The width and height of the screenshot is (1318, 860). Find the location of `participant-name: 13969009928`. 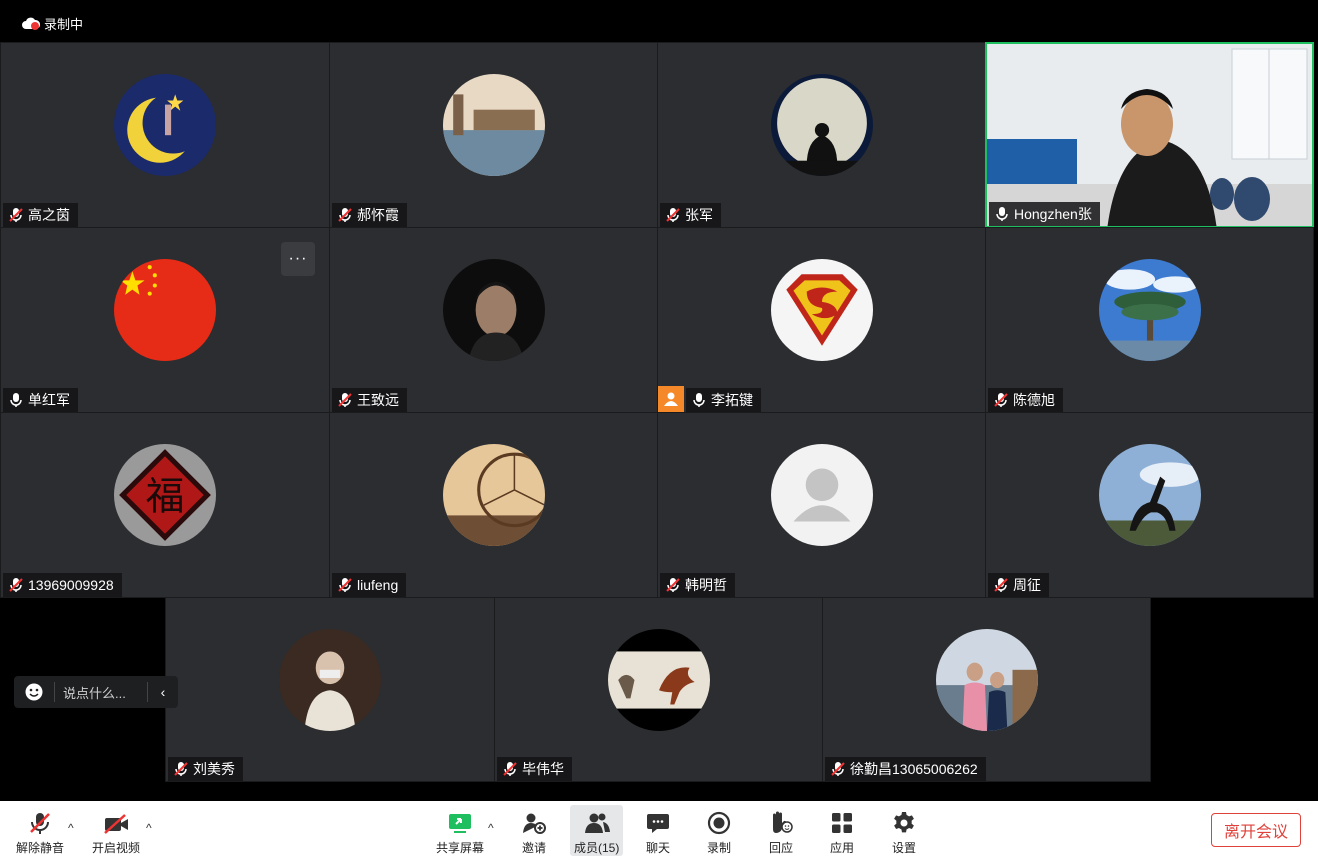

participant-name: 13969009928 is located at coordinates (71, 585).